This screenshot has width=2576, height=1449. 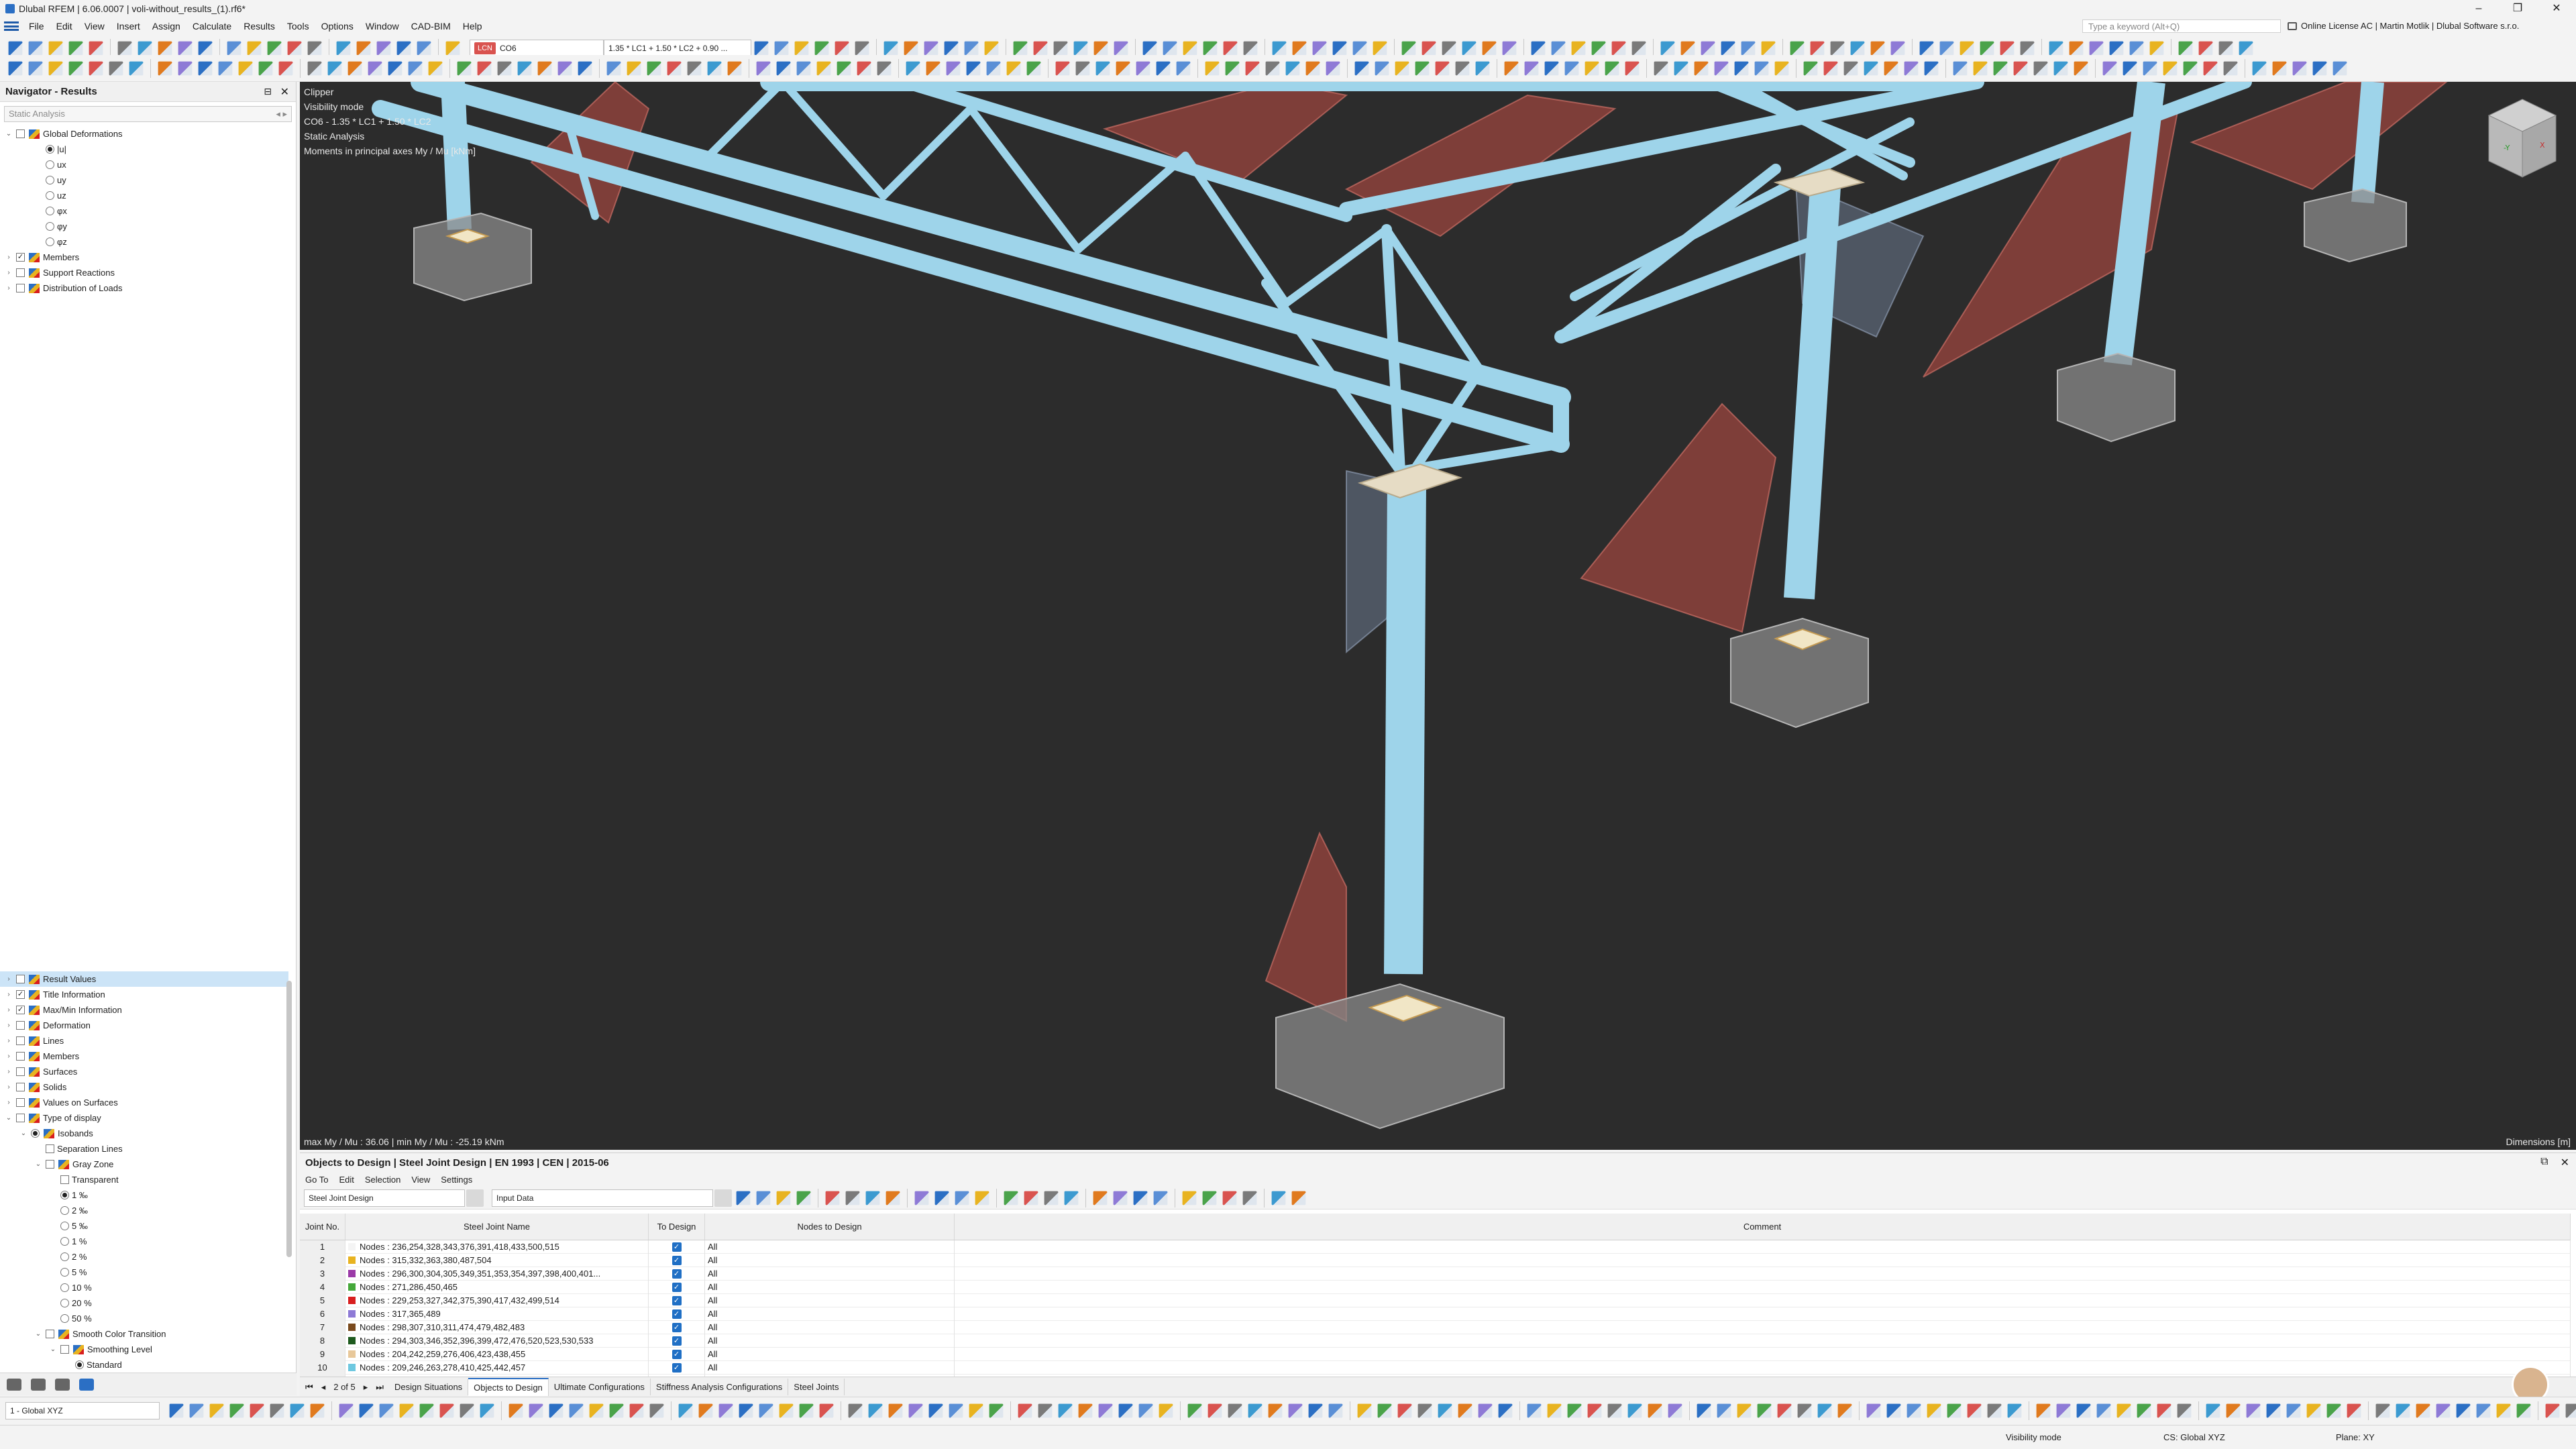 What do you see at coordinates (268, 91) in the screenshot?
I see `pin-icon: ⊟` at bounding box center [268, 91].